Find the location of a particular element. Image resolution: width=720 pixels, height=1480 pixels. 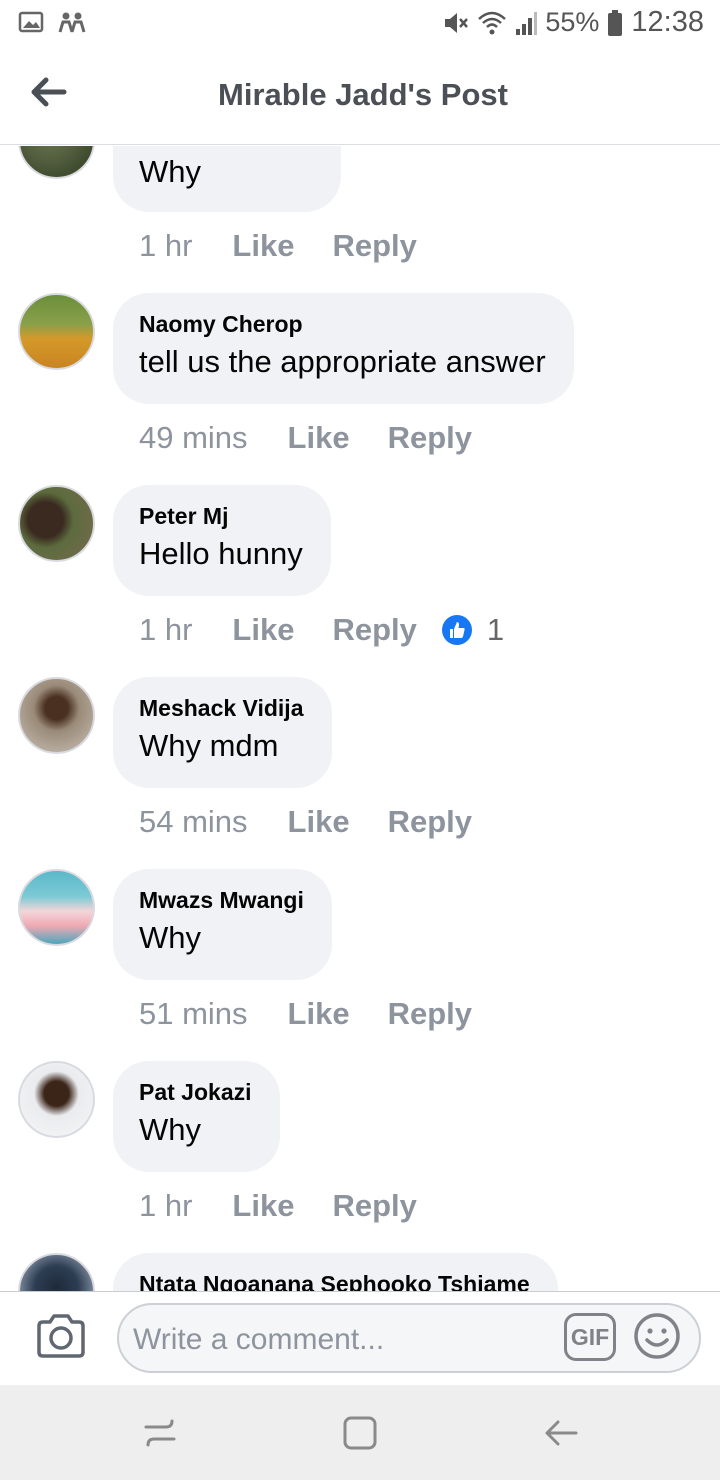

camera-icon is located at coordinates (61, 1336).